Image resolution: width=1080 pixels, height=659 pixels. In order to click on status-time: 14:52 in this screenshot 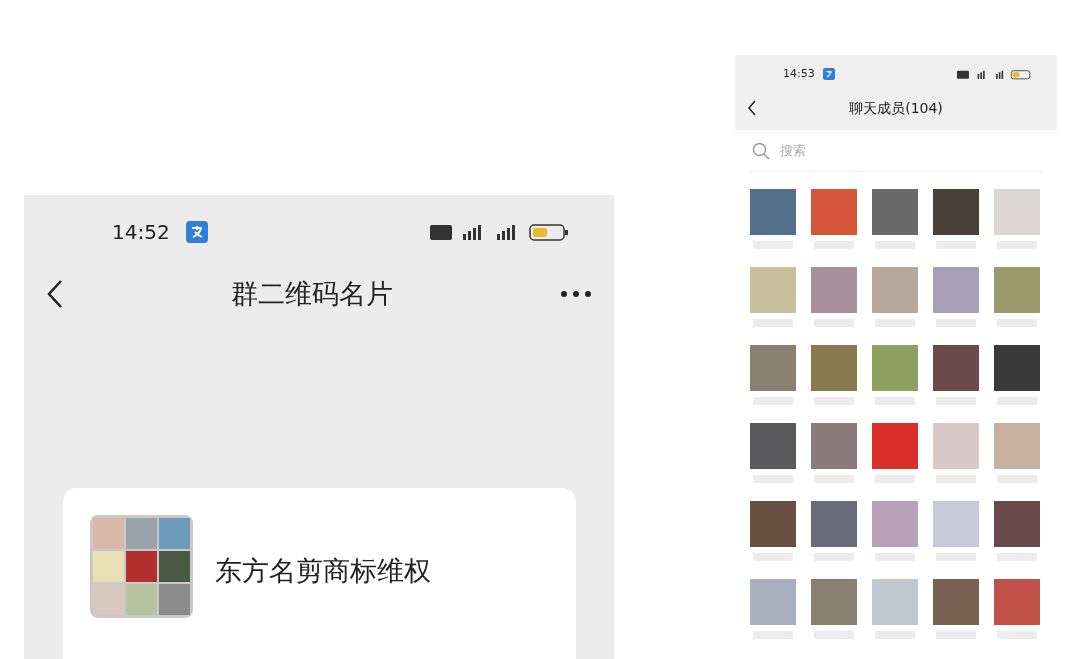, I will do `click(141, 232)`.